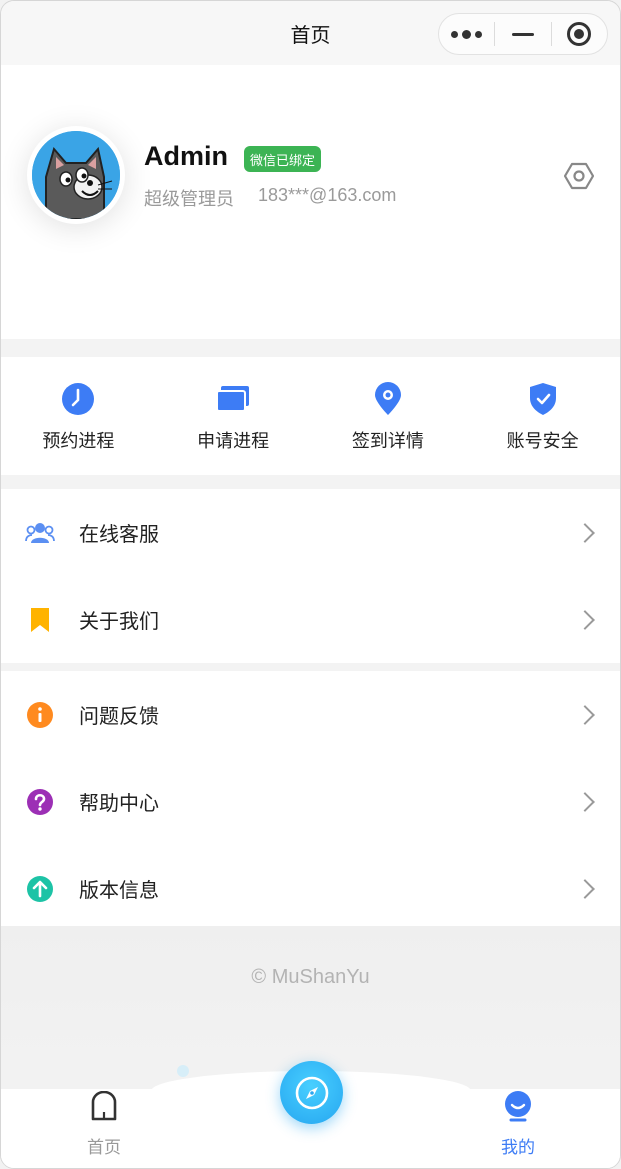  Describe the element at coordinates (233, 441) in the screenshot. I see `quick-item-label: 申请进程` at that location.